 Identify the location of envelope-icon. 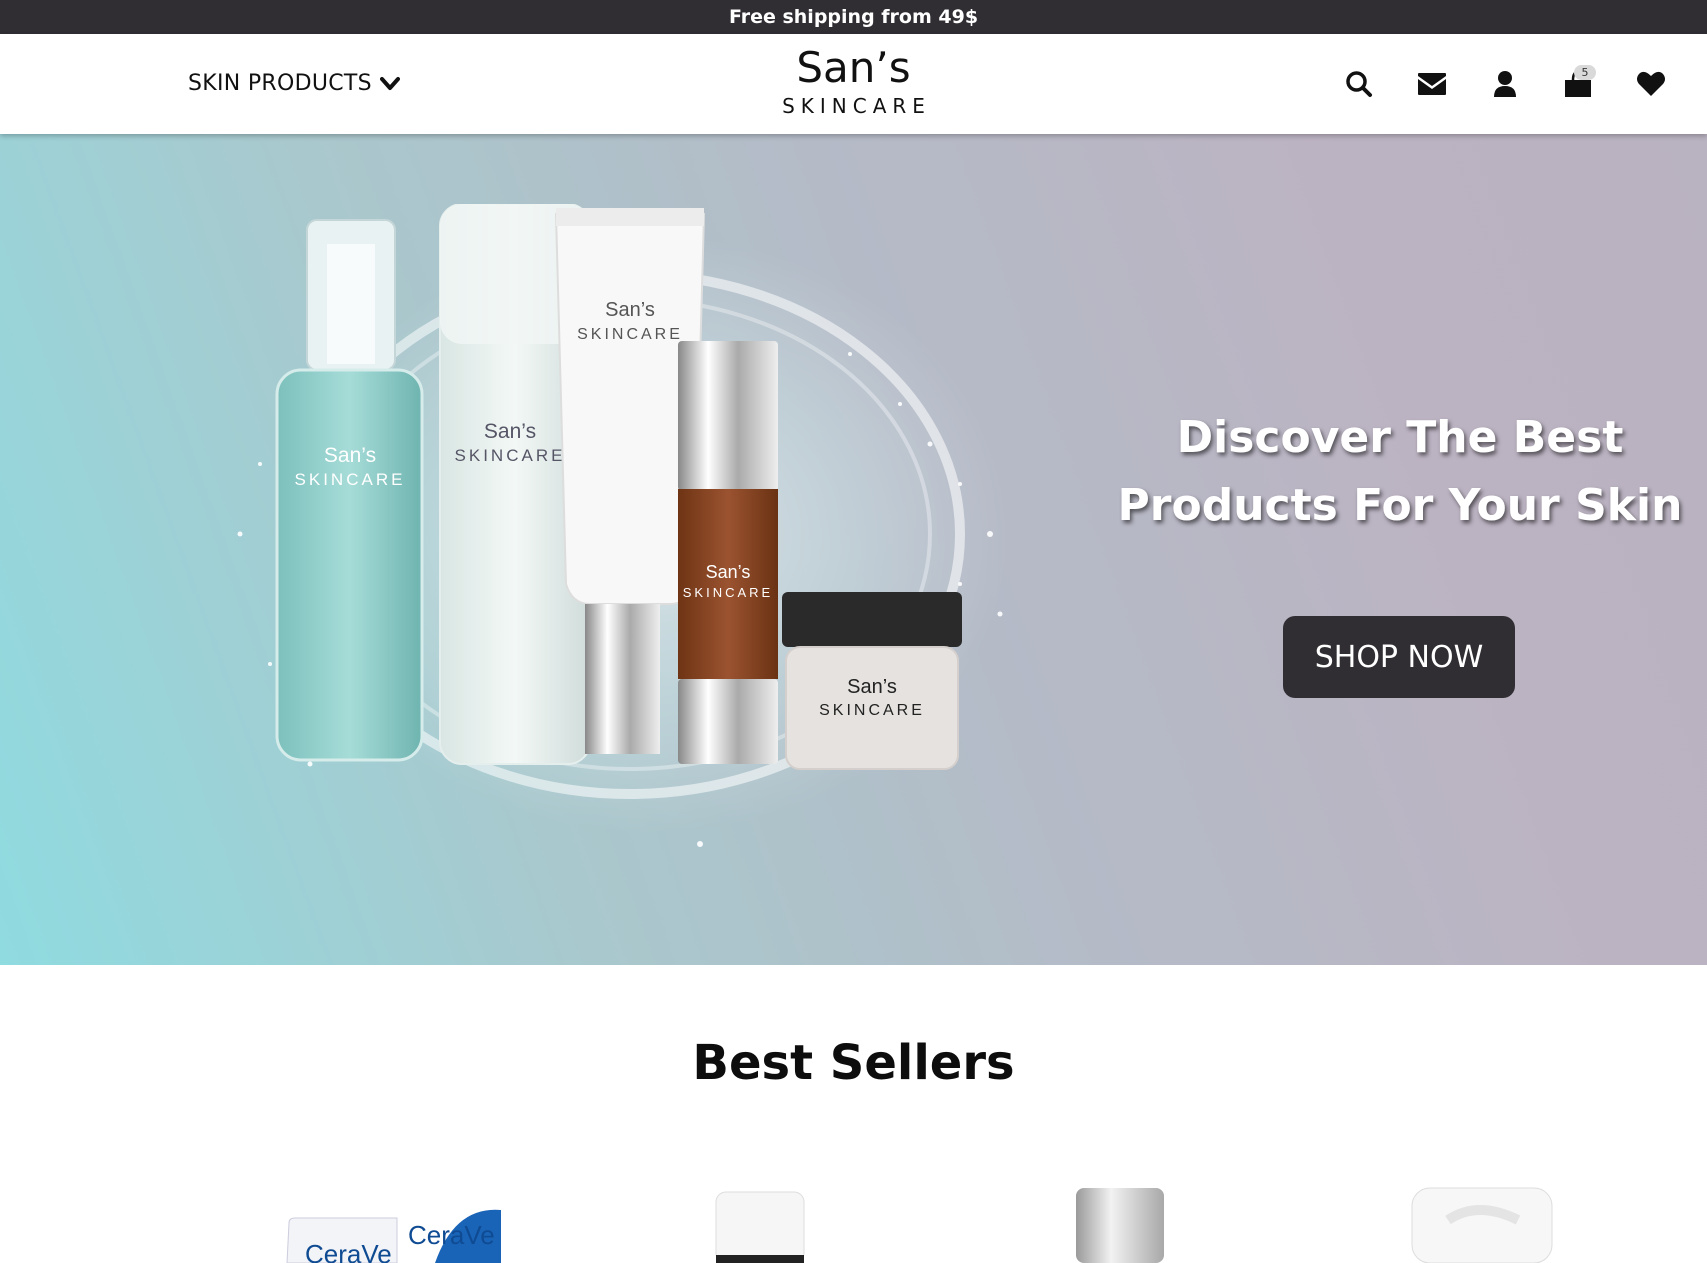
(1432, 84).